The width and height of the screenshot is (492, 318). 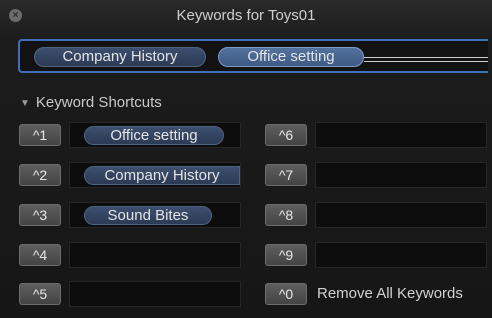 What do you see at coordinates (40, 294) in the screenshot?
I see `shortcut-key-5: ^5` at bounding box center [40, 294].